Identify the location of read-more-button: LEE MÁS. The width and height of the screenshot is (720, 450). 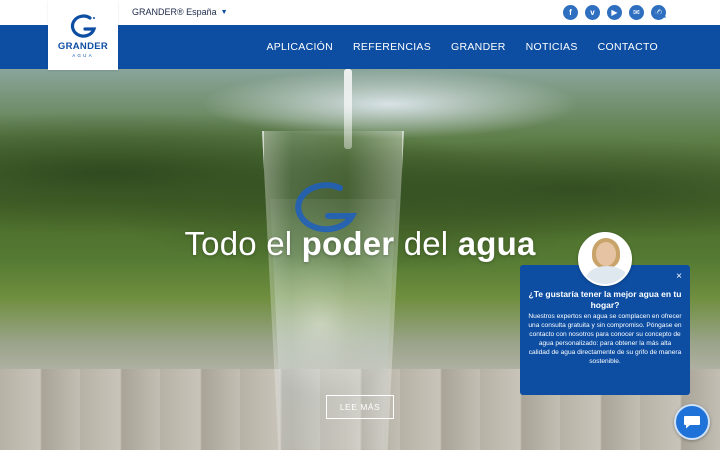
(360, 407).